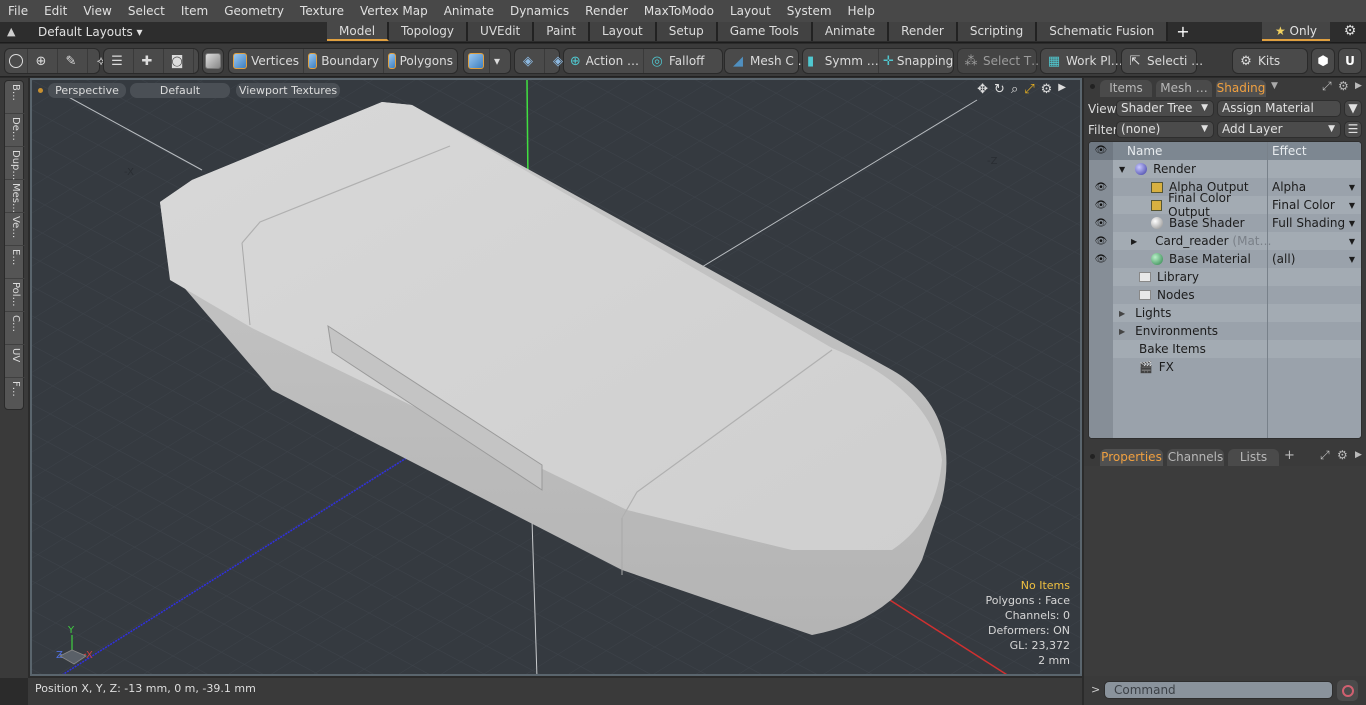 This screenshot has height=705, width=1366. What do you see at coordinates (809, 11) in the screenshot?
I see `menu-system: System` at bounding box center [809, 11].